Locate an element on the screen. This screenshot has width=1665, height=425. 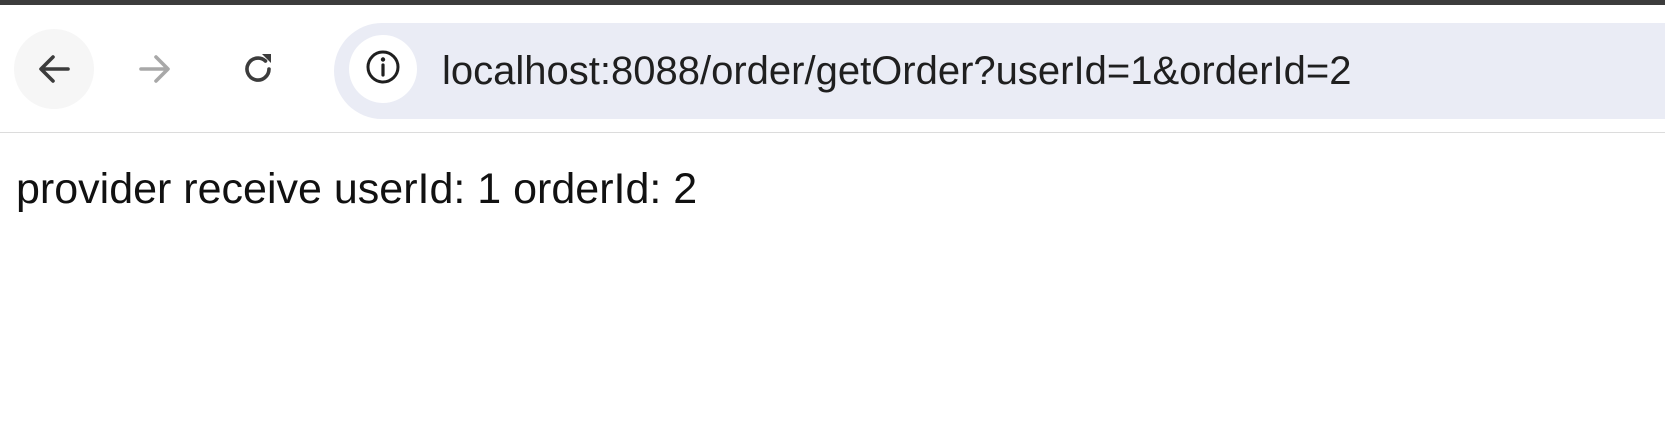
site-info-button is located at coordinates (383, 69).